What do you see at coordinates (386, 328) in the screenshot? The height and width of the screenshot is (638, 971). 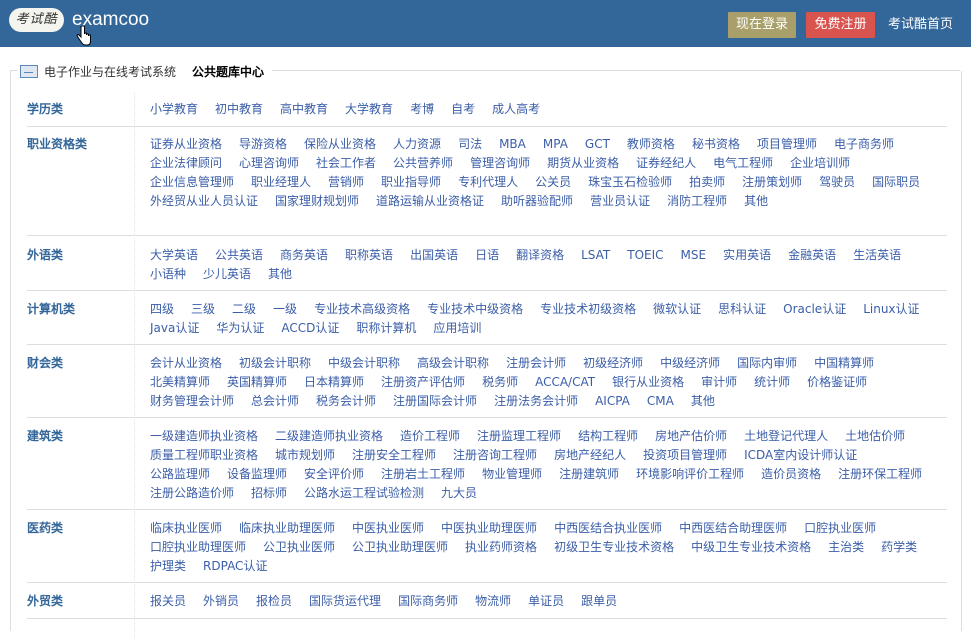 I see `category-item-link: 职称计算机` at bounding box center [386, 328].